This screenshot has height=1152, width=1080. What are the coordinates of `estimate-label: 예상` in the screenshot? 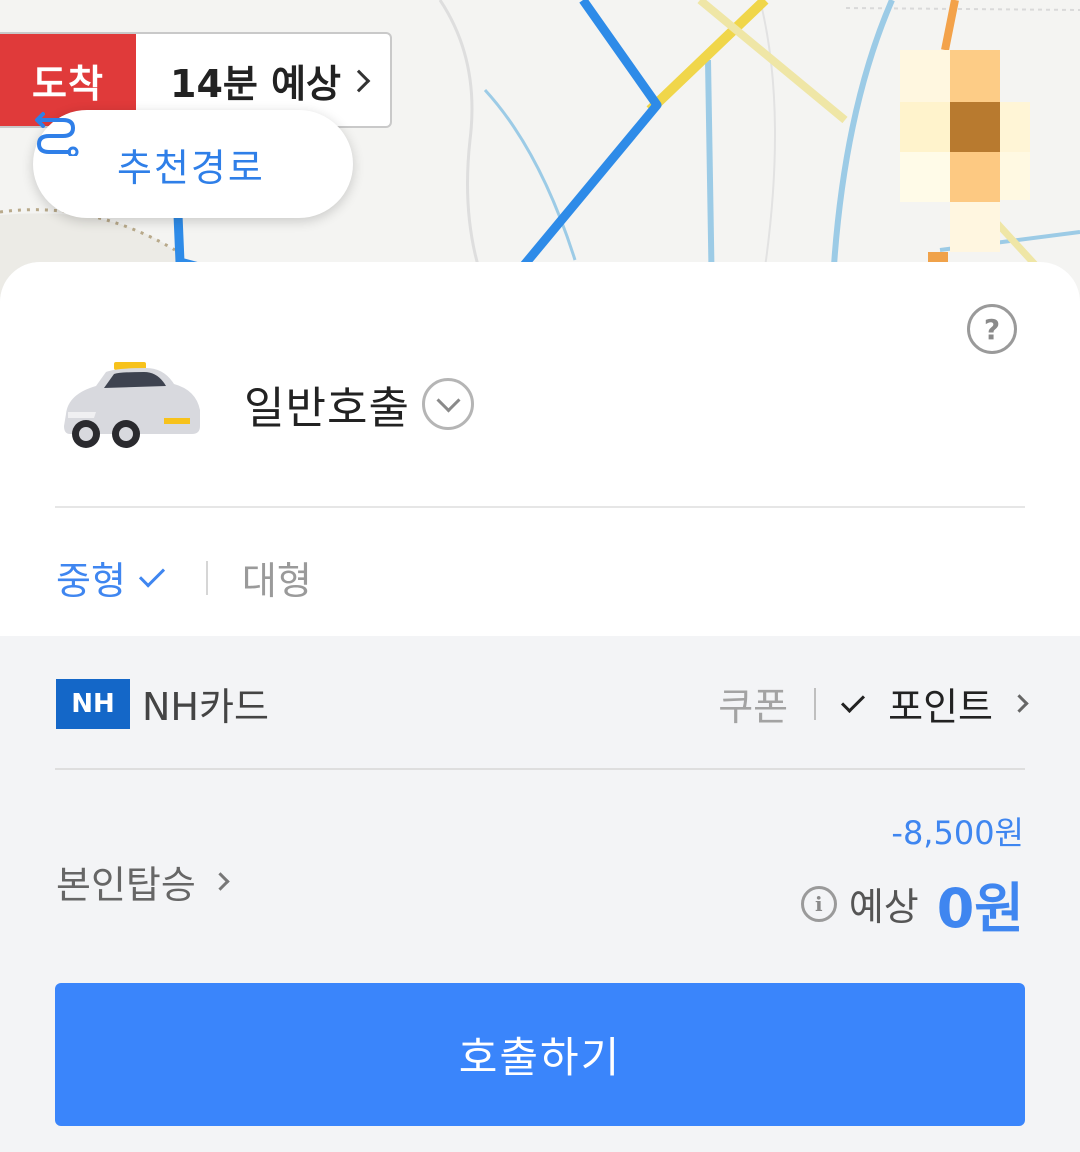 It's located at (883, 907).